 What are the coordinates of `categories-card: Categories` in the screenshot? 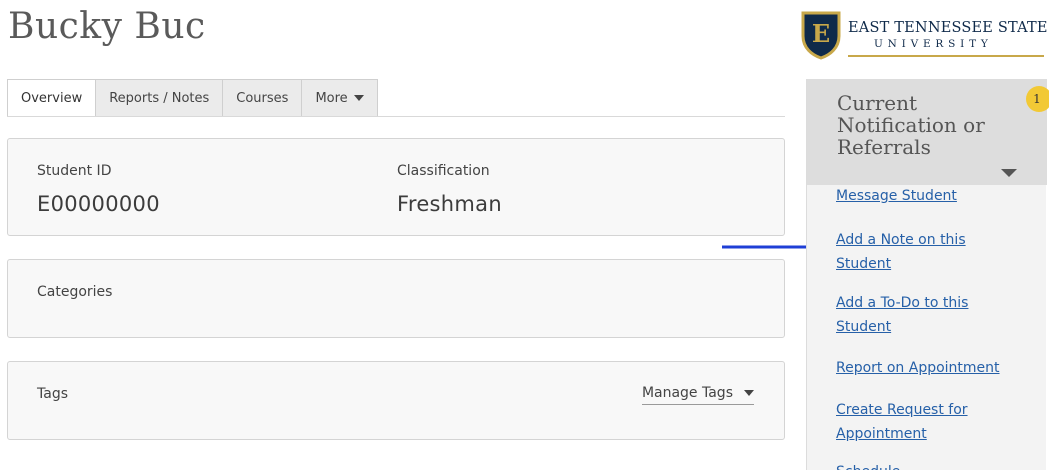 It's located at (396, 298).